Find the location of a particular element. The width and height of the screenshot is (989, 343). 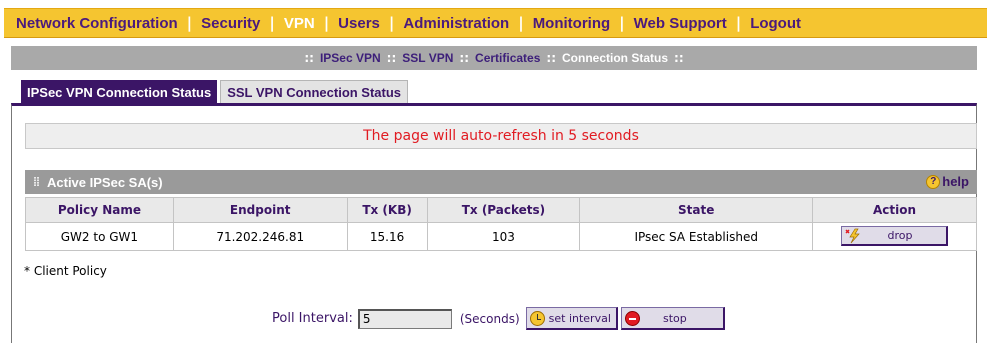

cell-tx-packets: 103 is located at coordinates (503, 236).